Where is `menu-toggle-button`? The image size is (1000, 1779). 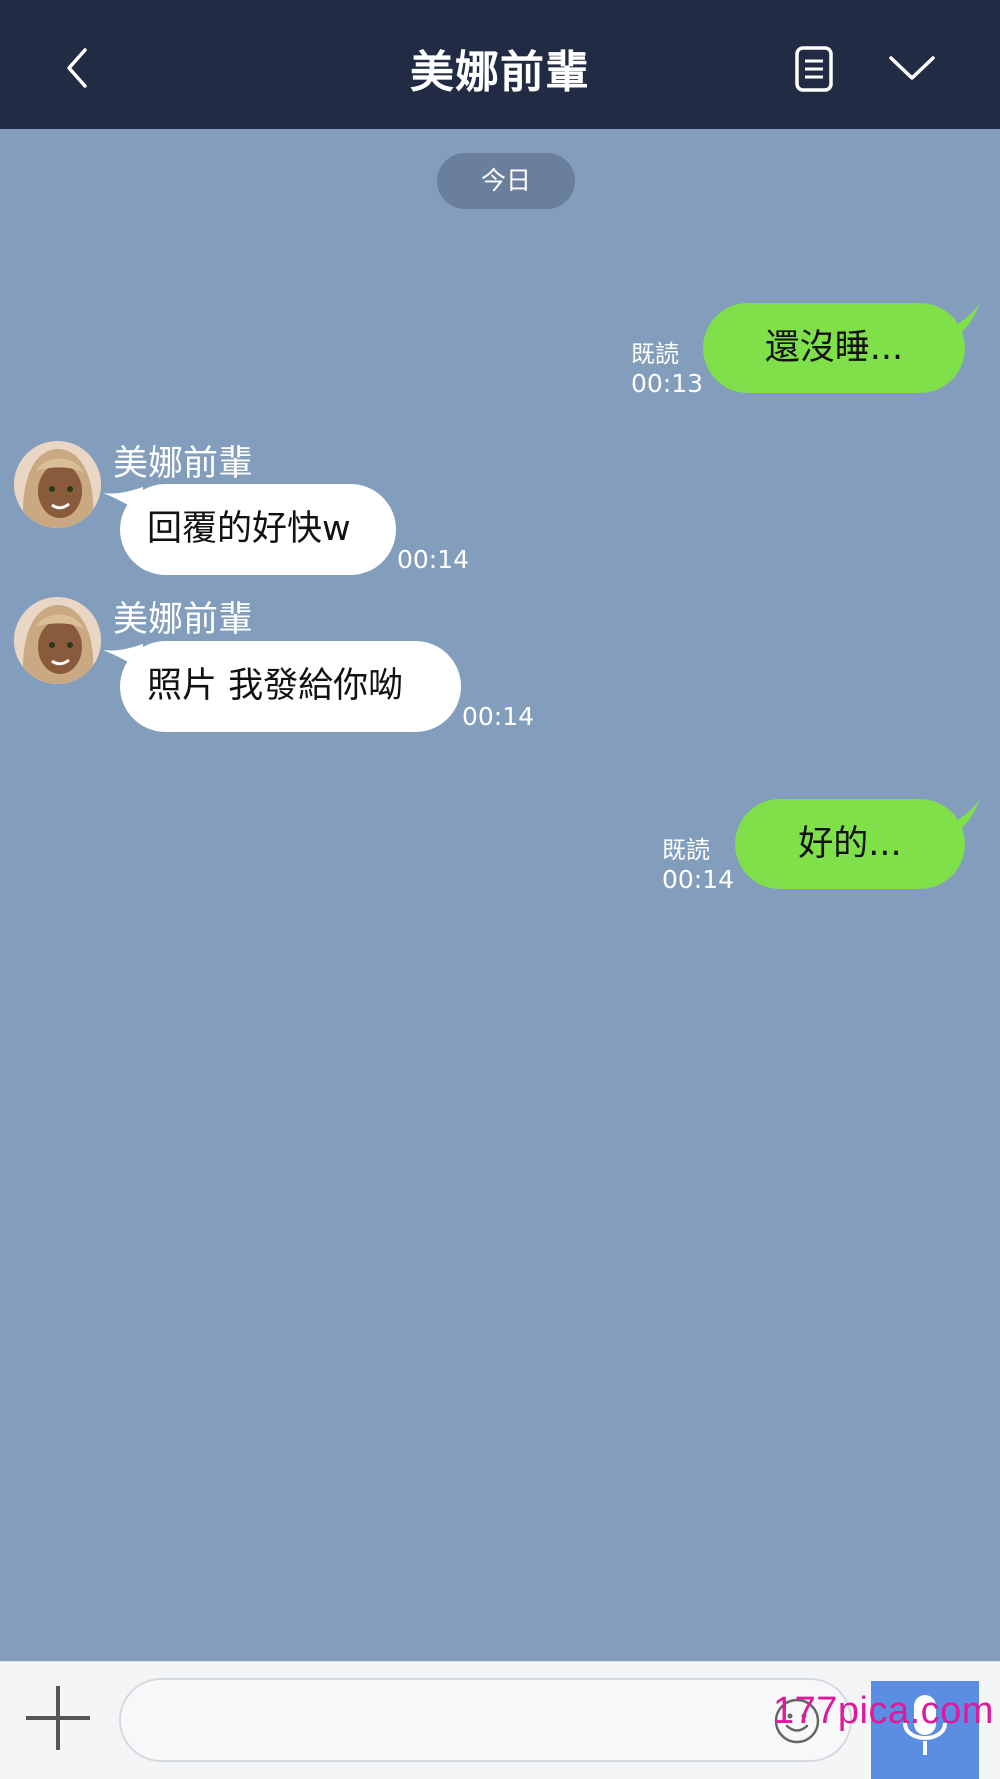
menu-toggle-button is located at coordinates (912, 68).